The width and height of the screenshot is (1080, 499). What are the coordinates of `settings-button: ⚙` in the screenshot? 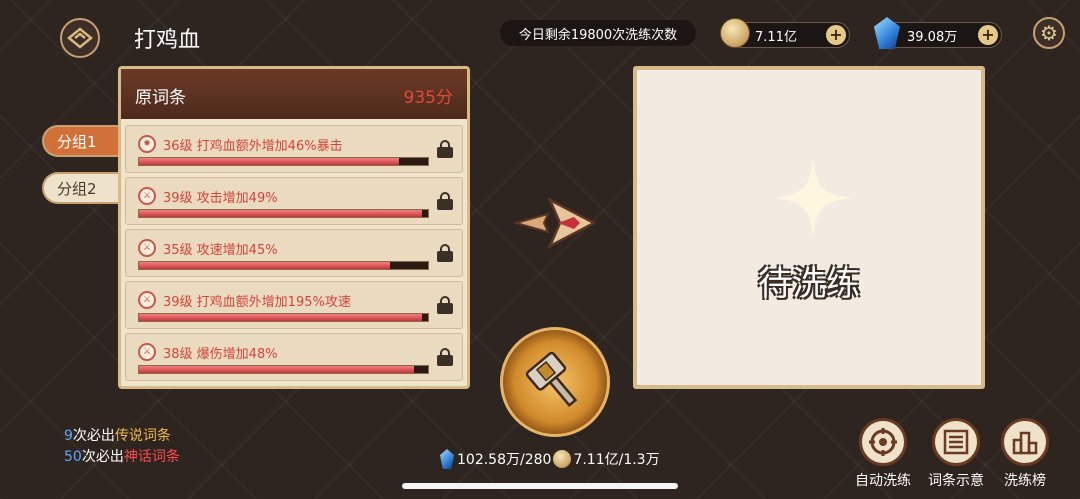 It's located at (1049, 33).